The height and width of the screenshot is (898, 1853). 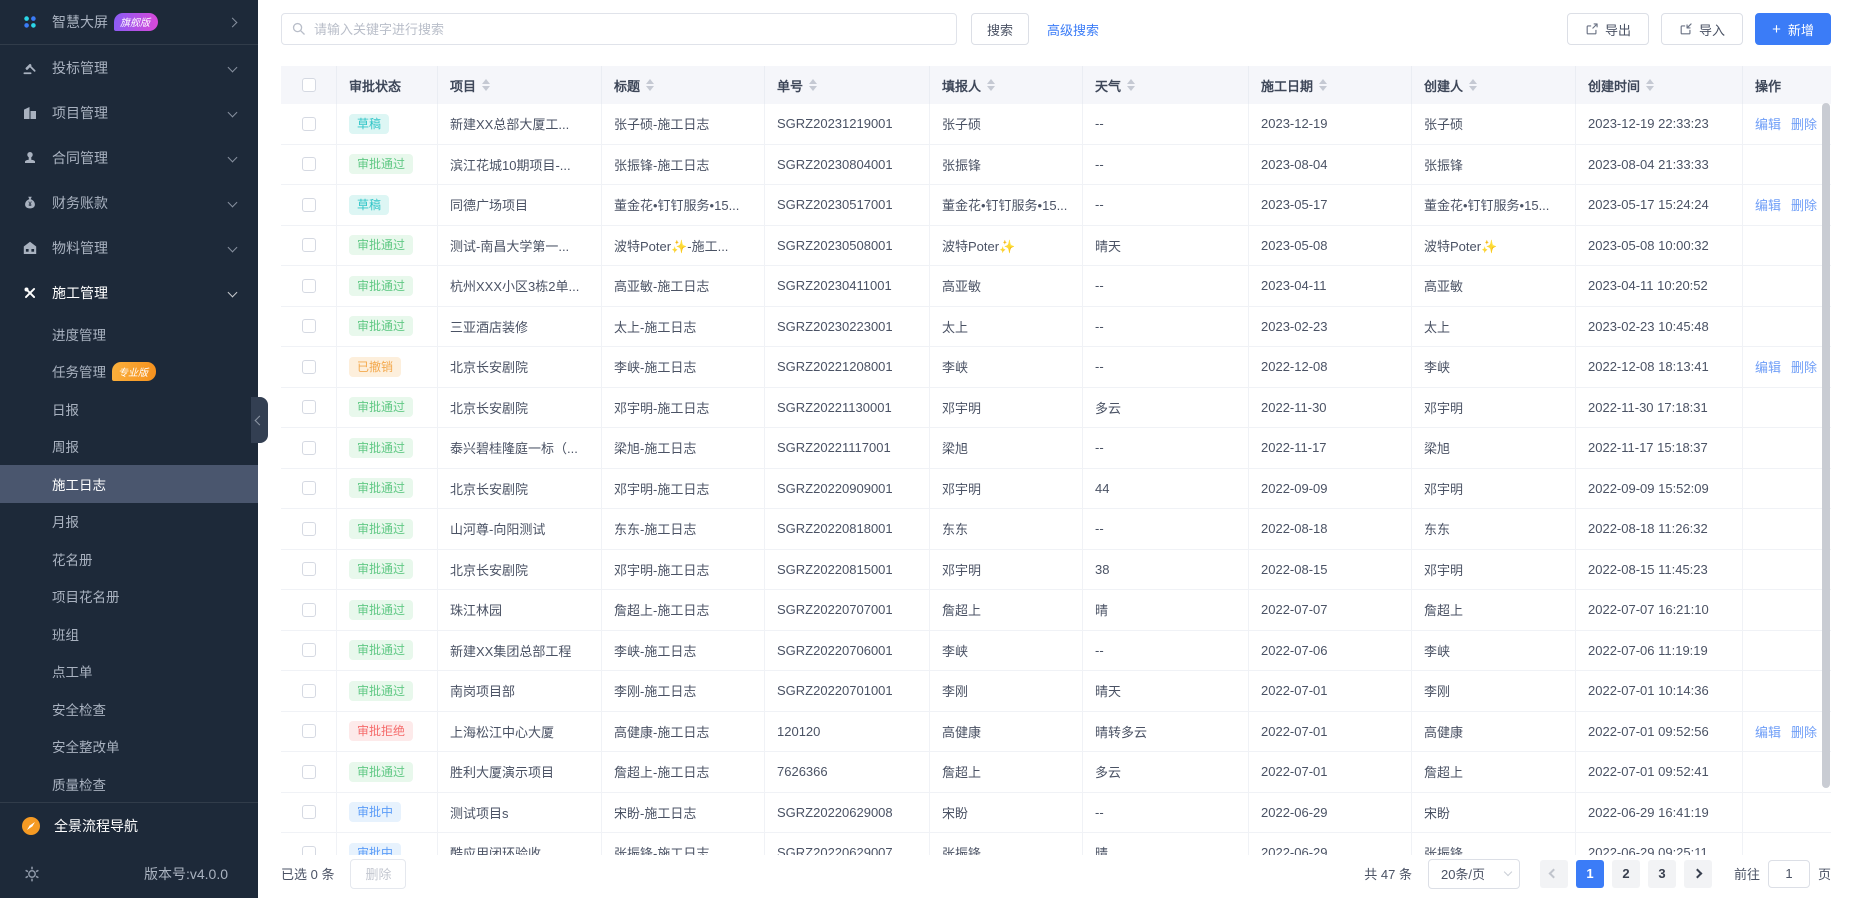 I want to click on prev-page-button, so click(x=1553, y=873).